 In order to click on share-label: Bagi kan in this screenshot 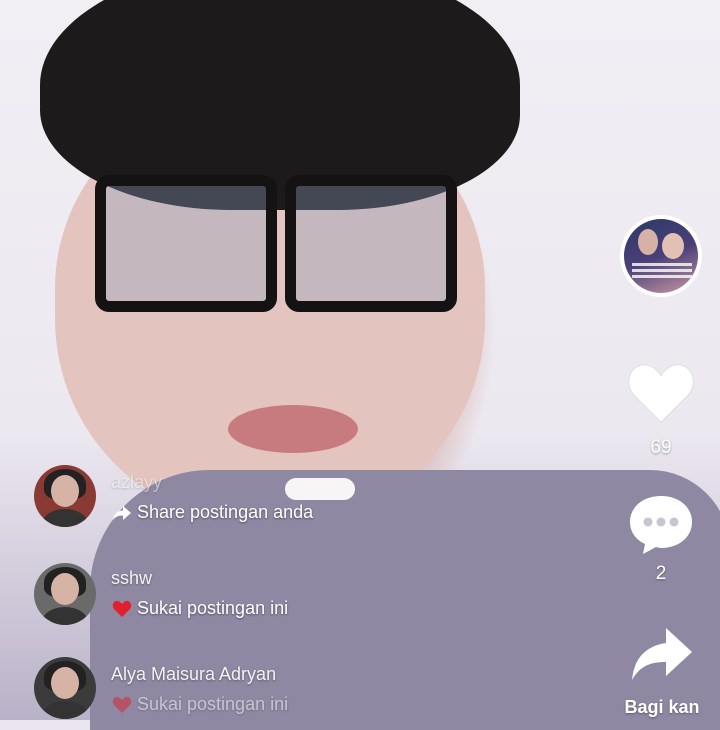, I will do `click(662, 707)`.